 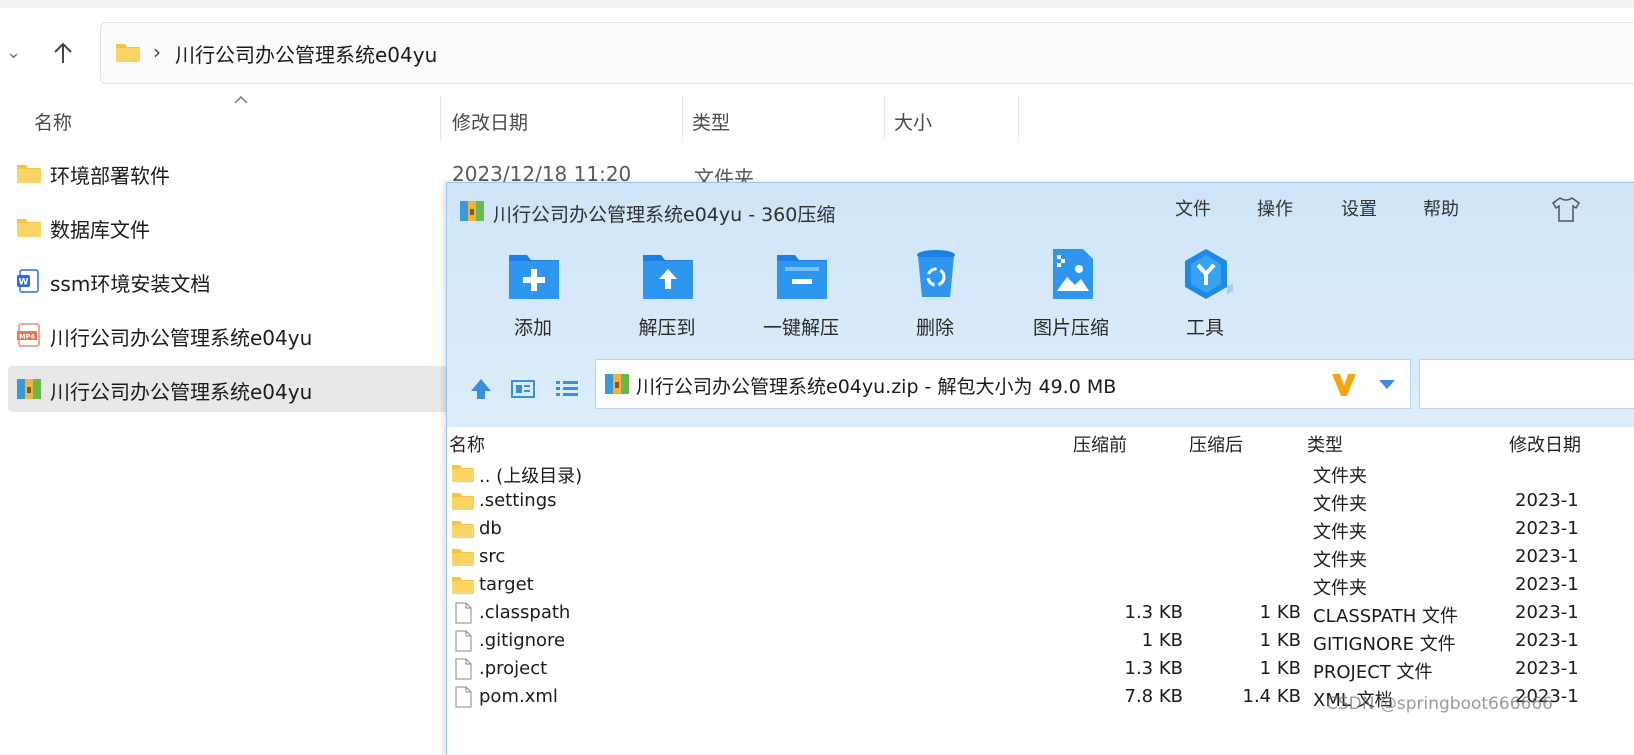 I want to click on file-row: W ssm环境安装文档, so click(x=230, y=281).